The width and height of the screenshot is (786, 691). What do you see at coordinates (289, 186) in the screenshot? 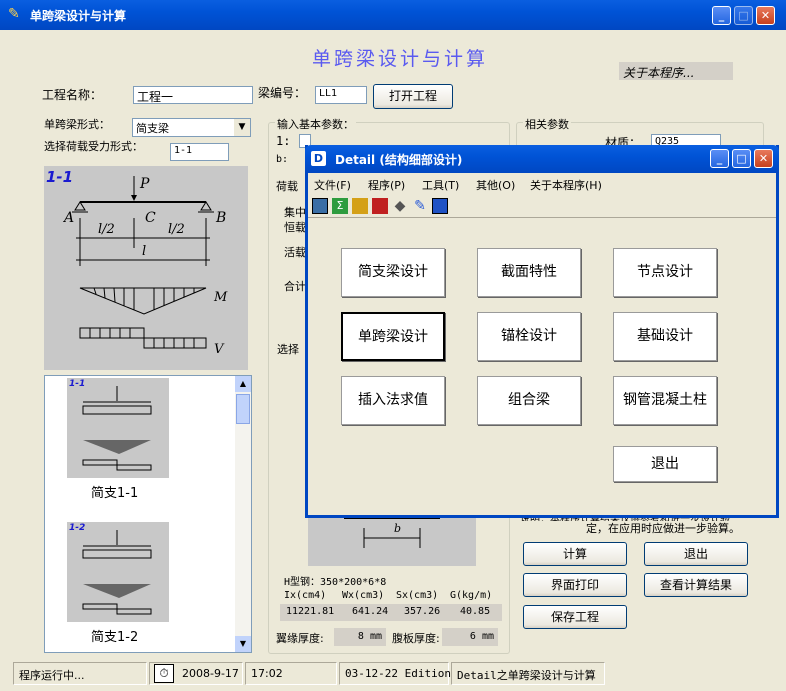
I see `load-tab: 荷载` at bounding box center [289, 186].